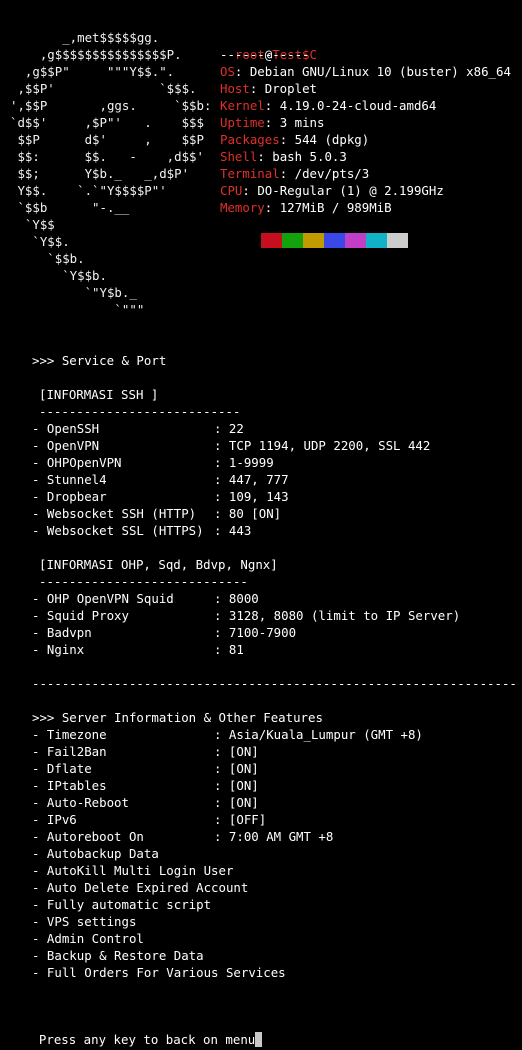 Image resolution: width=522 pixels, height=1050 pixels. I want to click on ascii-art-line: `"Y$b._, so click(73, 292).